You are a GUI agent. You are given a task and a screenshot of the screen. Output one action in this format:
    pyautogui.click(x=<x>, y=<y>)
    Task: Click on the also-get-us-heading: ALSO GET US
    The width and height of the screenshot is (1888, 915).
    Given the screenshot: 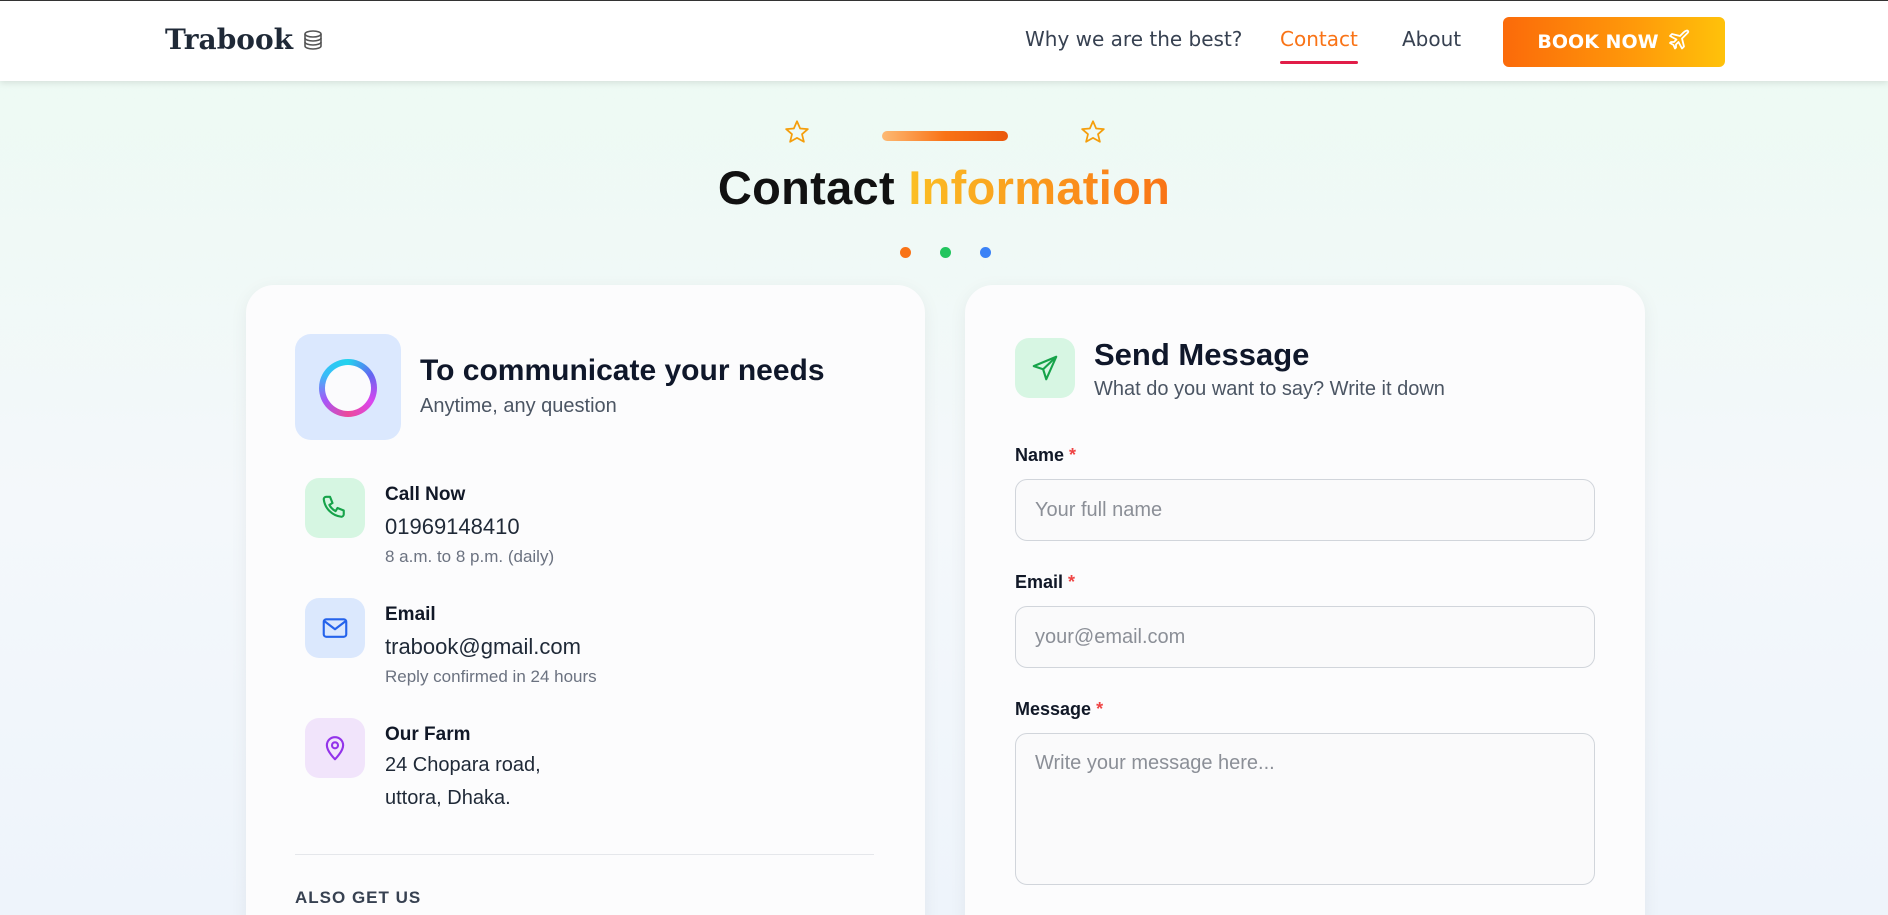 What is the action you would take?
    pyautogui.click(x=358, y=897)
    